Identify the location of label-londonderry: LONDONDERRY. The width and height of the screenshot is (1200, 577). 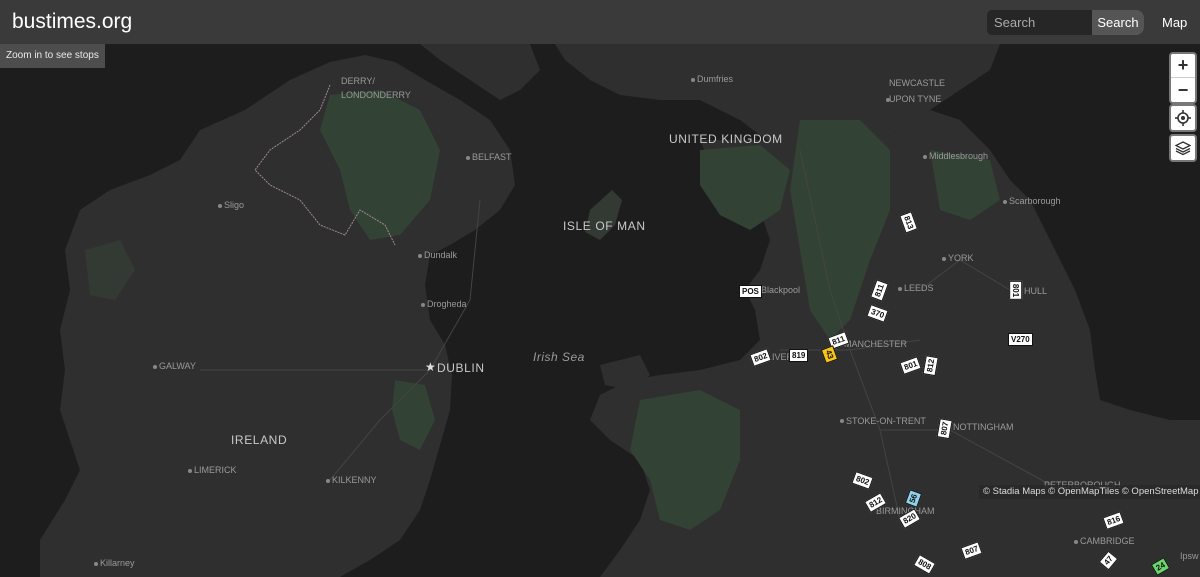
(376, 95).